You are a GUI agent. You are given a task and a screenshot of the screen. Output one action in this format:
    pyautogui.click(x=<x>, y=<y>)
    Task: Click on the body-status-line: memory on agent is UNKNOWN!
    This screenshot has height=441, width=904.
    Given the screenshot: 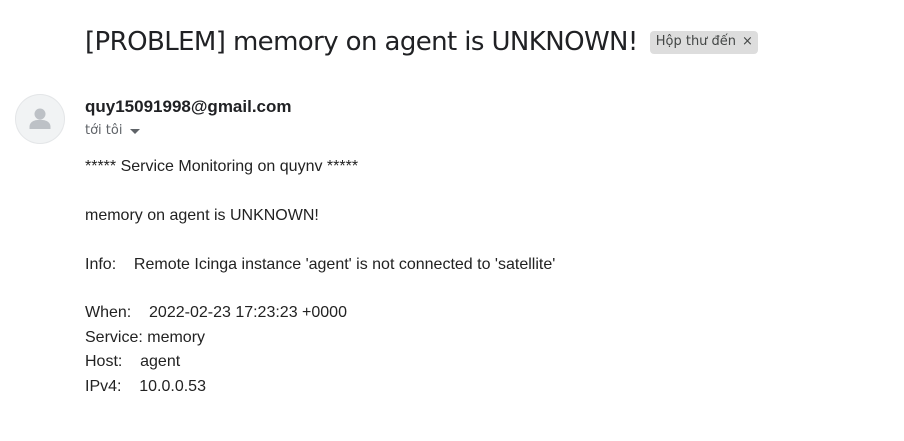 What is the action you would take?
    pyautogui.click(x=202, y=215)
    